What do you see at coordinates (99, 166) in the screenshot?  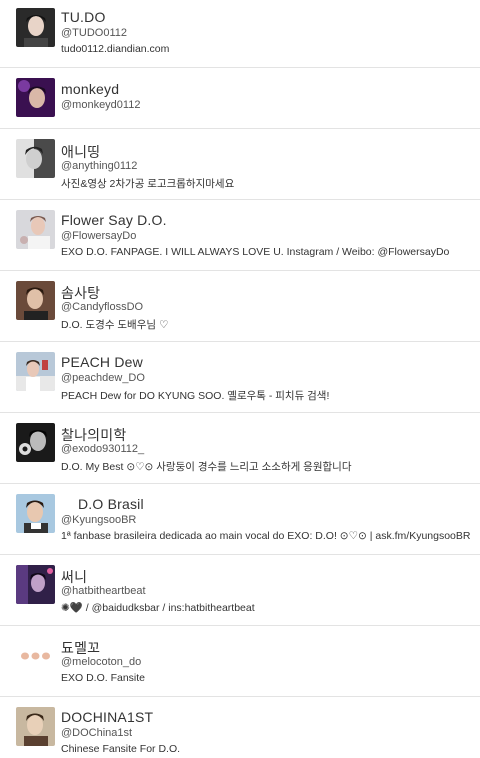 I see `user-handle: @anything0112` at bounding box center [99, 166].